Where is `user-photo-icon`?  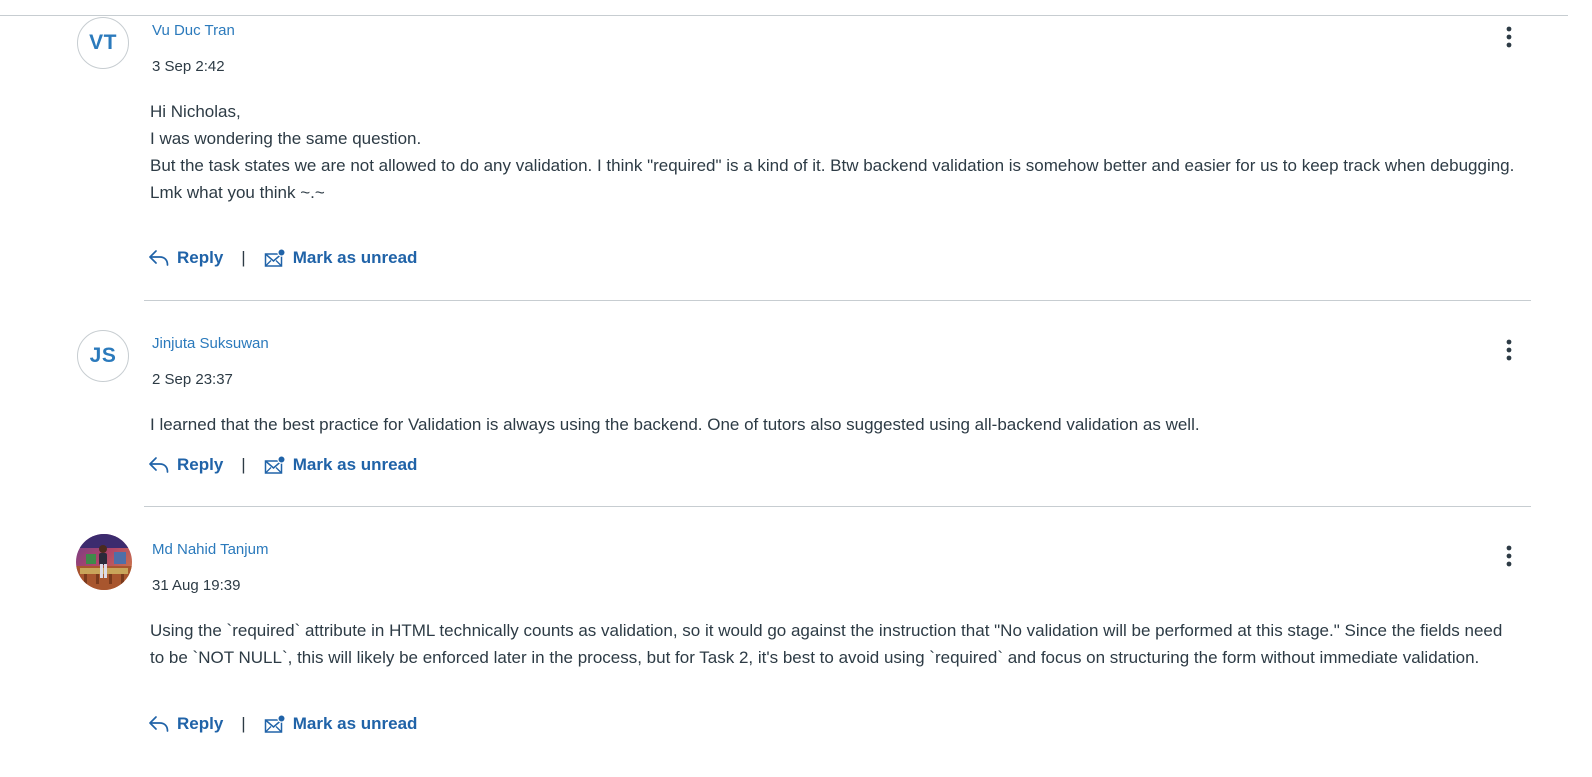 user-photo-icon is located at coordinates (104, 562).